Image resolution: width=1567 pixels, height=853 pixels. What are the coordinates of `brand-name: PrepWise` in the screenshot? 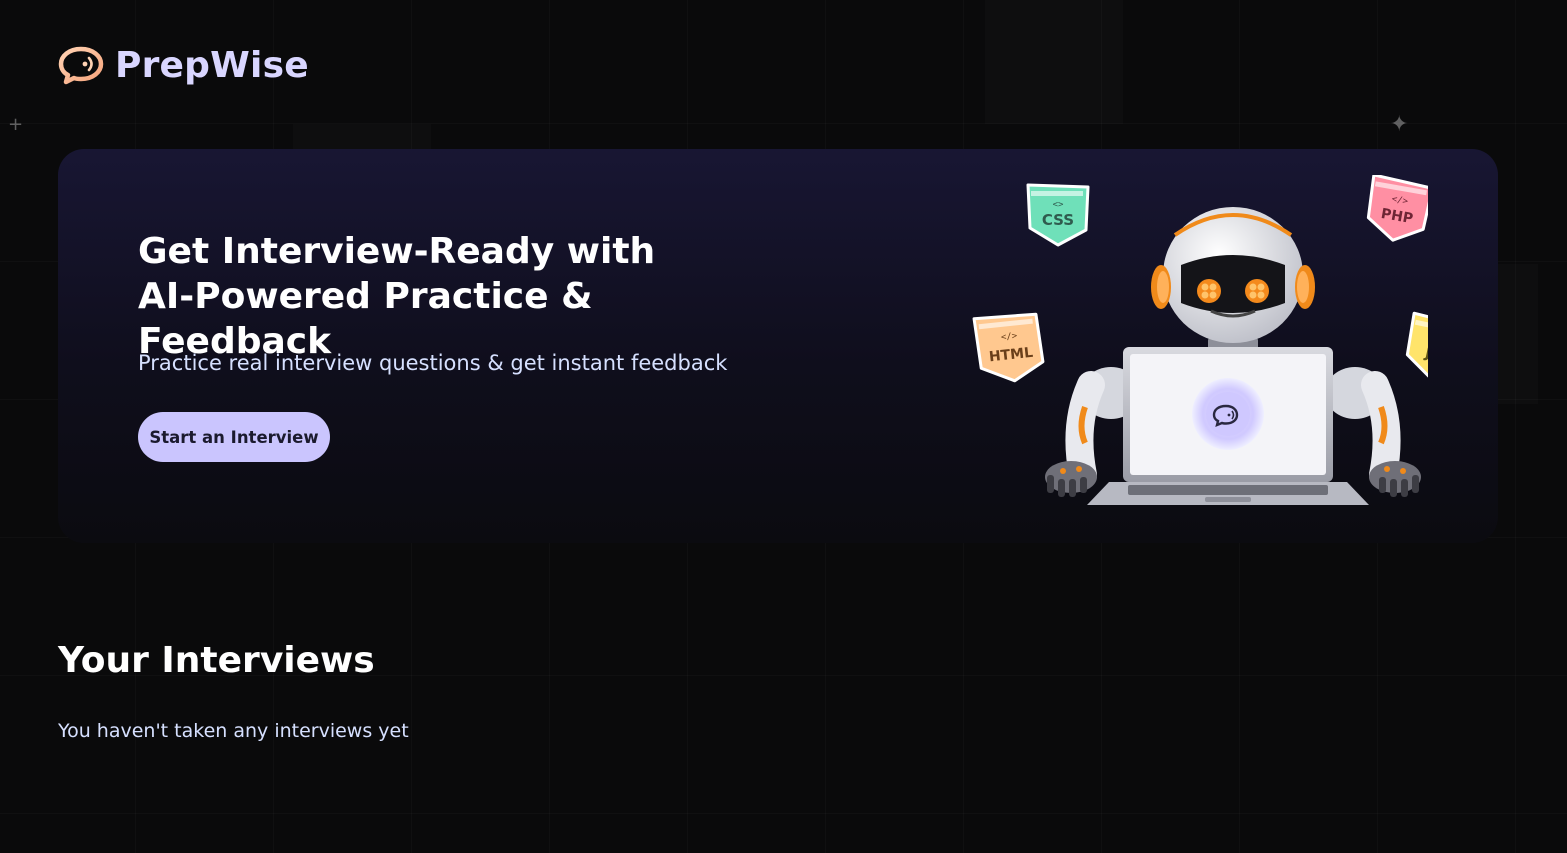 It's located at (212, 65).